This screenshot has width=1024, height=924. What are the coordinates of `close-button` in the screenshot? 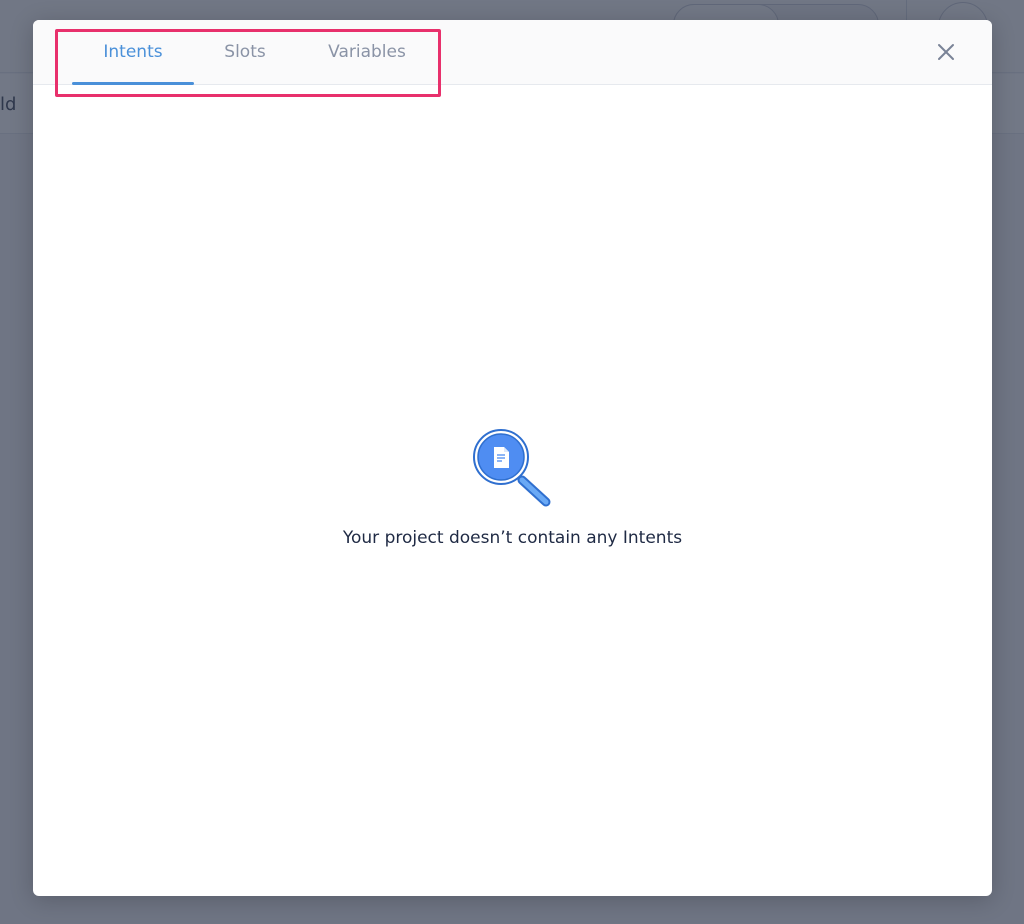 It's located at (946, 52).